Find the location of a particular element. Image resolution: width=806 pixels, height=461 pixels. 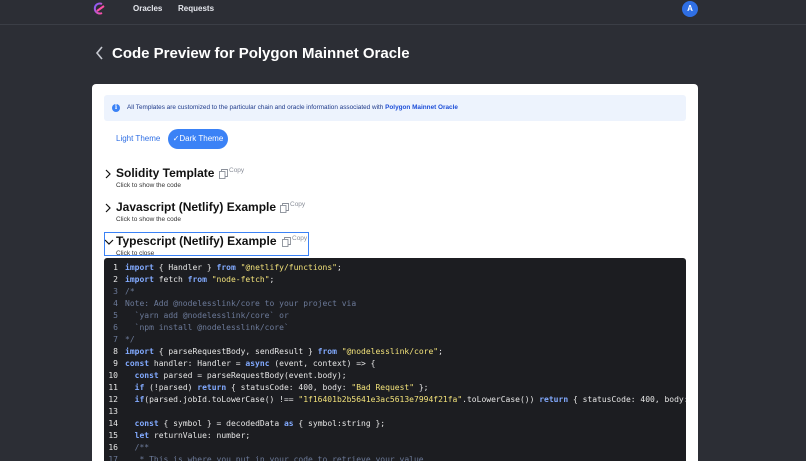

code-text: `yarn add @nodelesslink/core` or is located at coordinates (207, 315).